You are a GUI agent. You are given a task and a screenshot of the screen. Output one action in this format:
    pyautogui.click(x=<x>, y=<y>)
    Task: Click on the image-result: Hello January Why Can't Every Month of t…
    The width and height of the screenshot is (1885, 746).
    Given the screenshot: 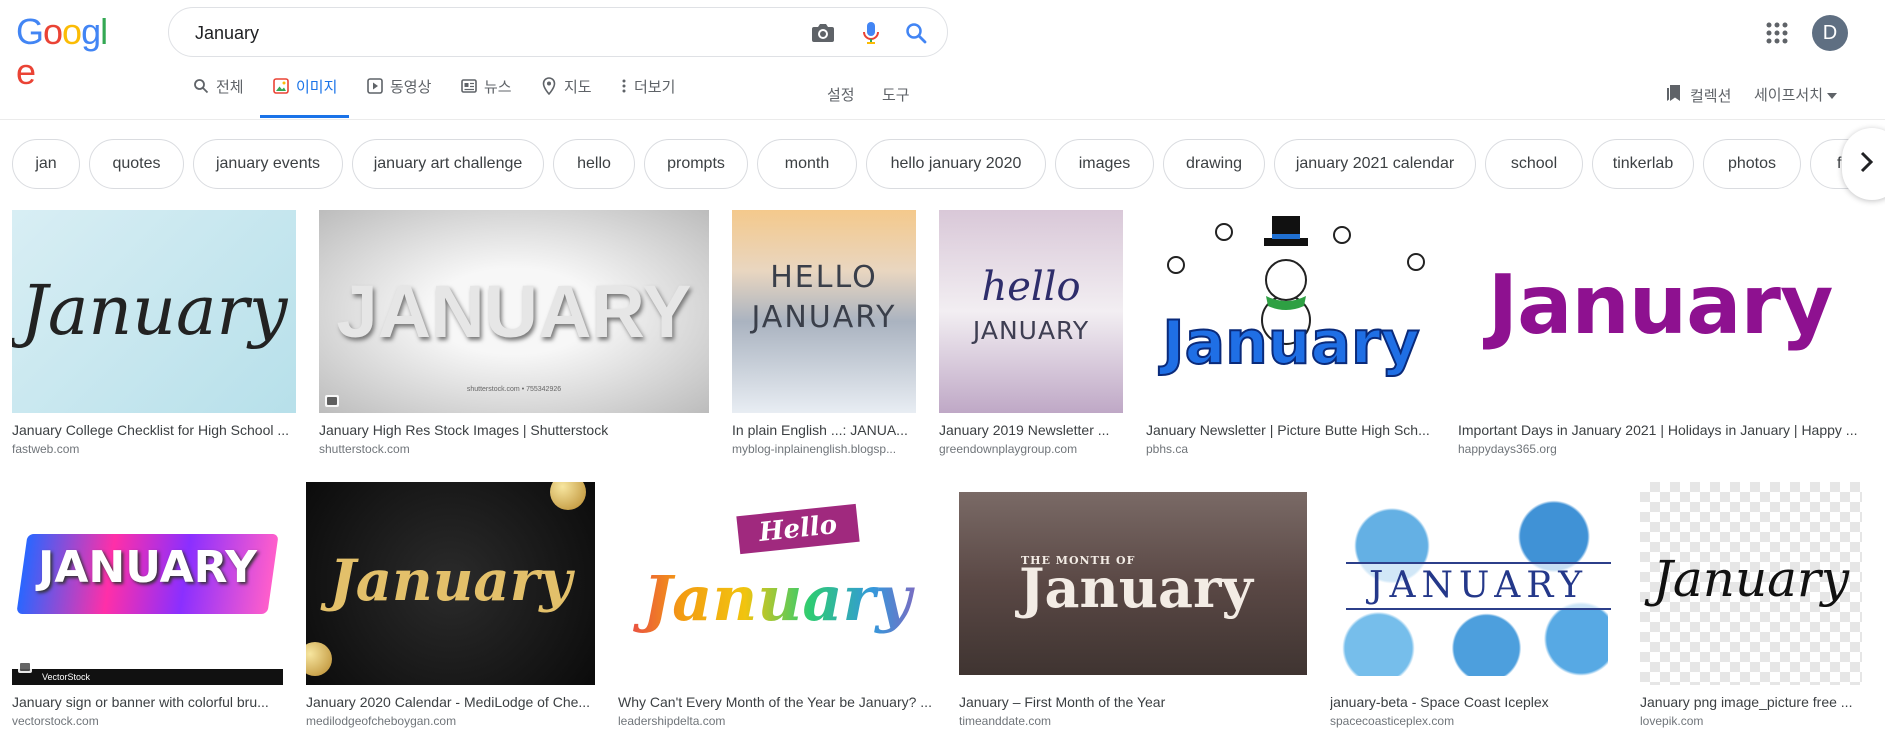 What is the action you would take?
    pyautogui.click(x=777, y=605)
    